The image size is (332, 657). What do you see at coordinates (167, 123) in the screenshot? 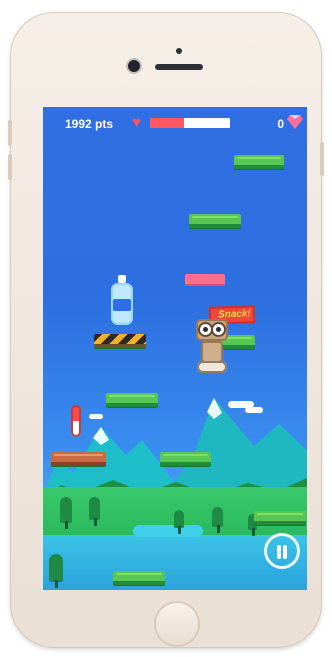
I see `health-fill` at bounding box center [167, 123].